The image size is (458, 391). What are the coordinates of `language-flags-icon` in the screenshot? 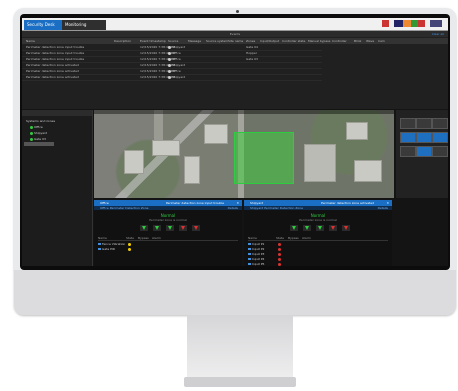 It's located at (412, 23).